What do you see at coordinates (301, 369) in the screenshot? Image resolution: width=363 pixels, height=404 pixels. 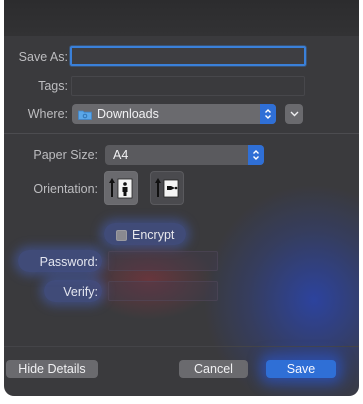 I see `save-button: Save` at bounding box center [301, 369].